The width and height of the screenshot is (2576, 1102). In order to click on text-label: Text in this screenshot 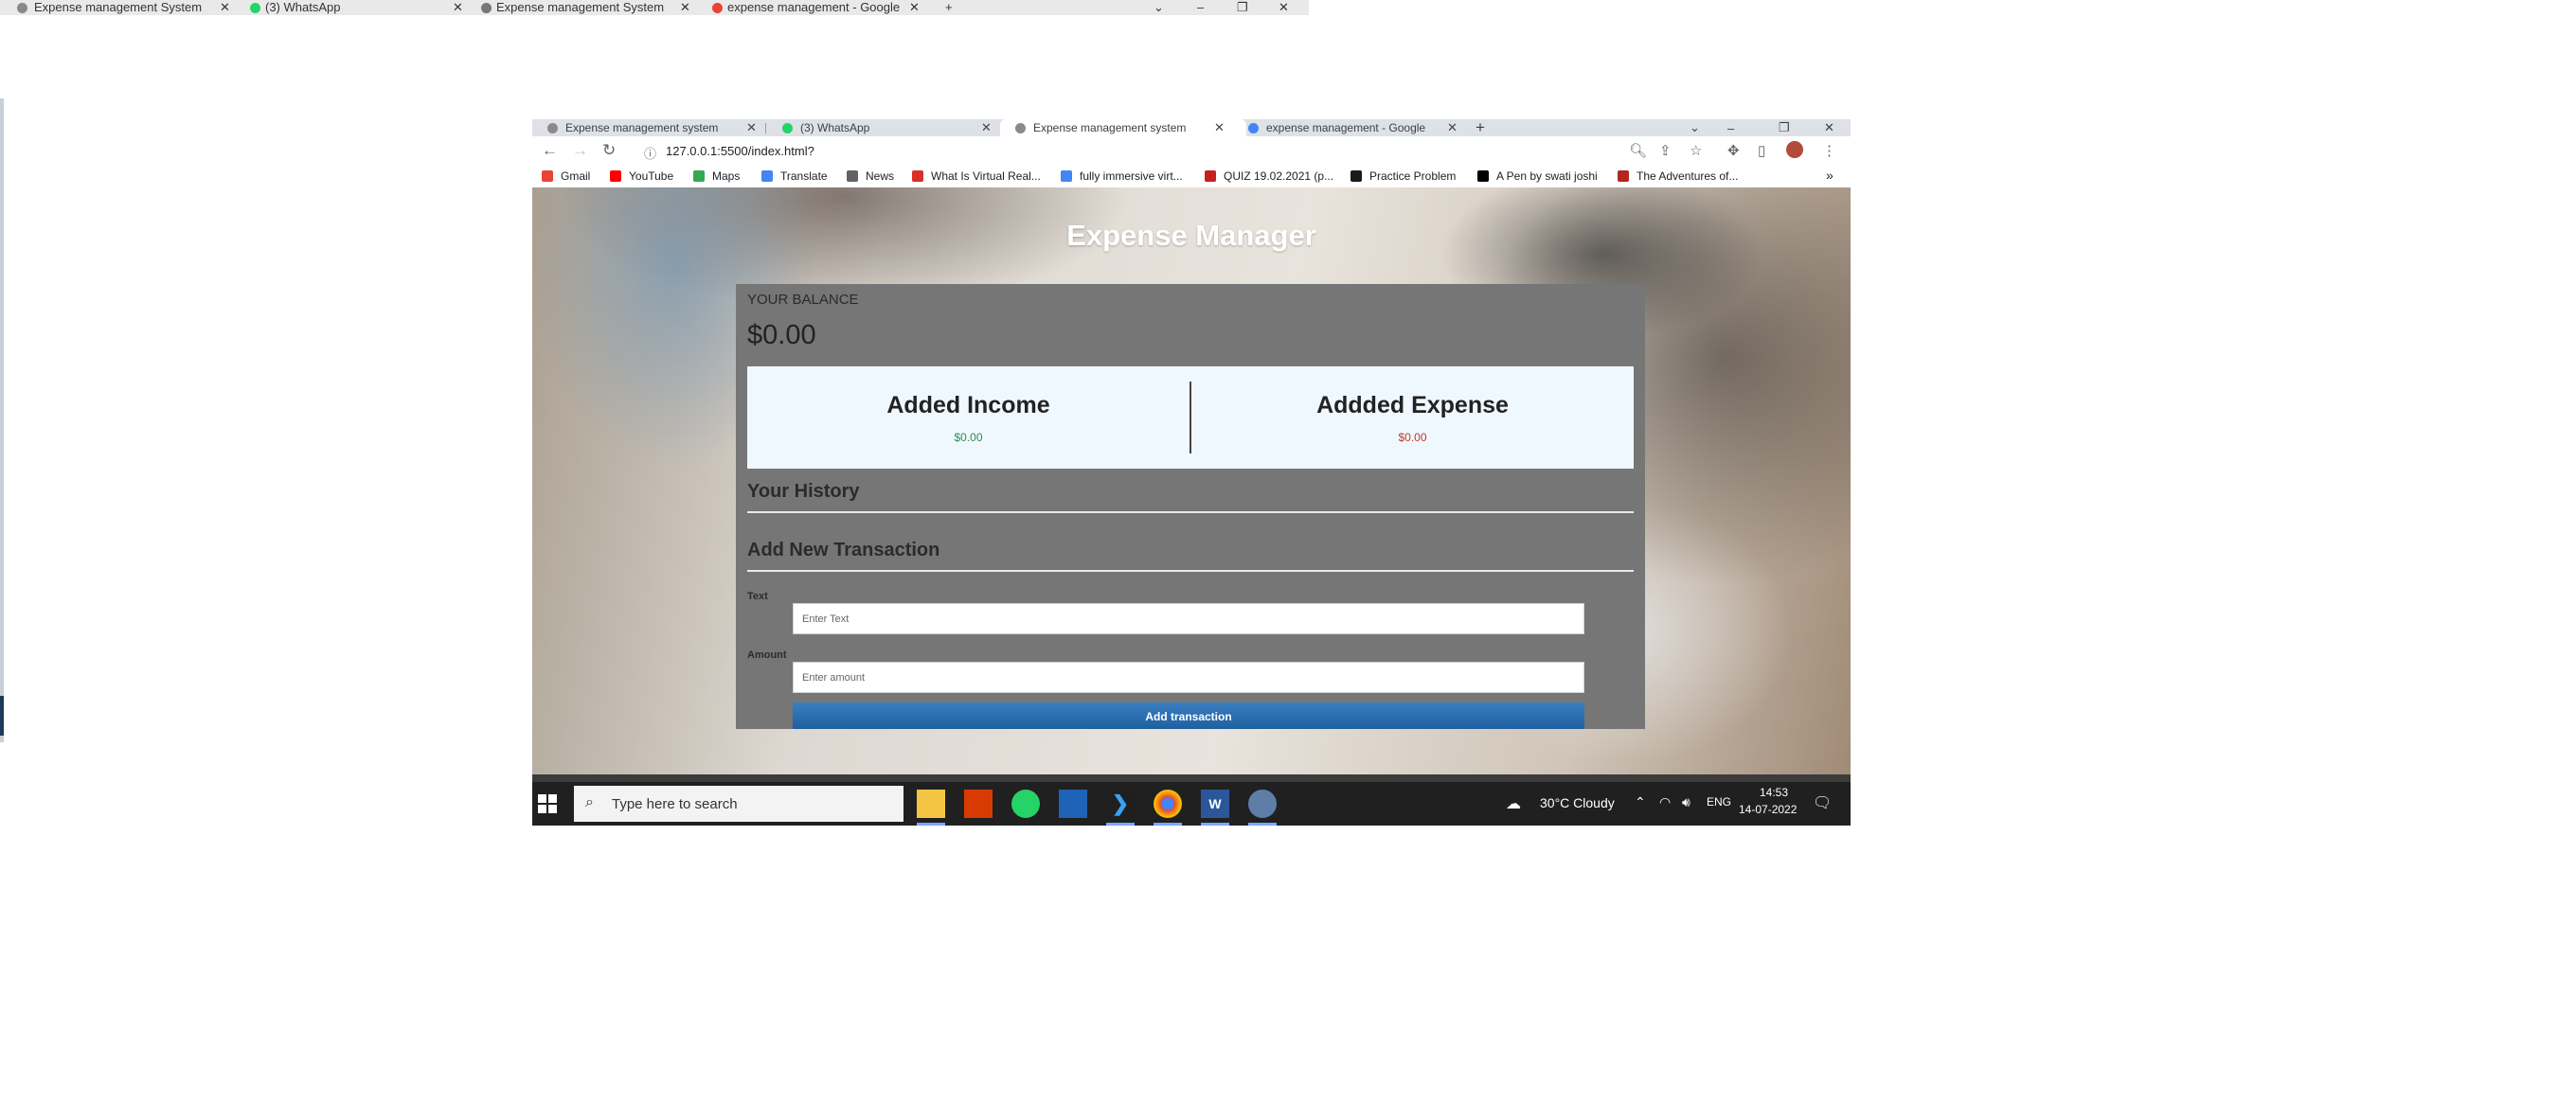, I will do `click(757, 596)`.